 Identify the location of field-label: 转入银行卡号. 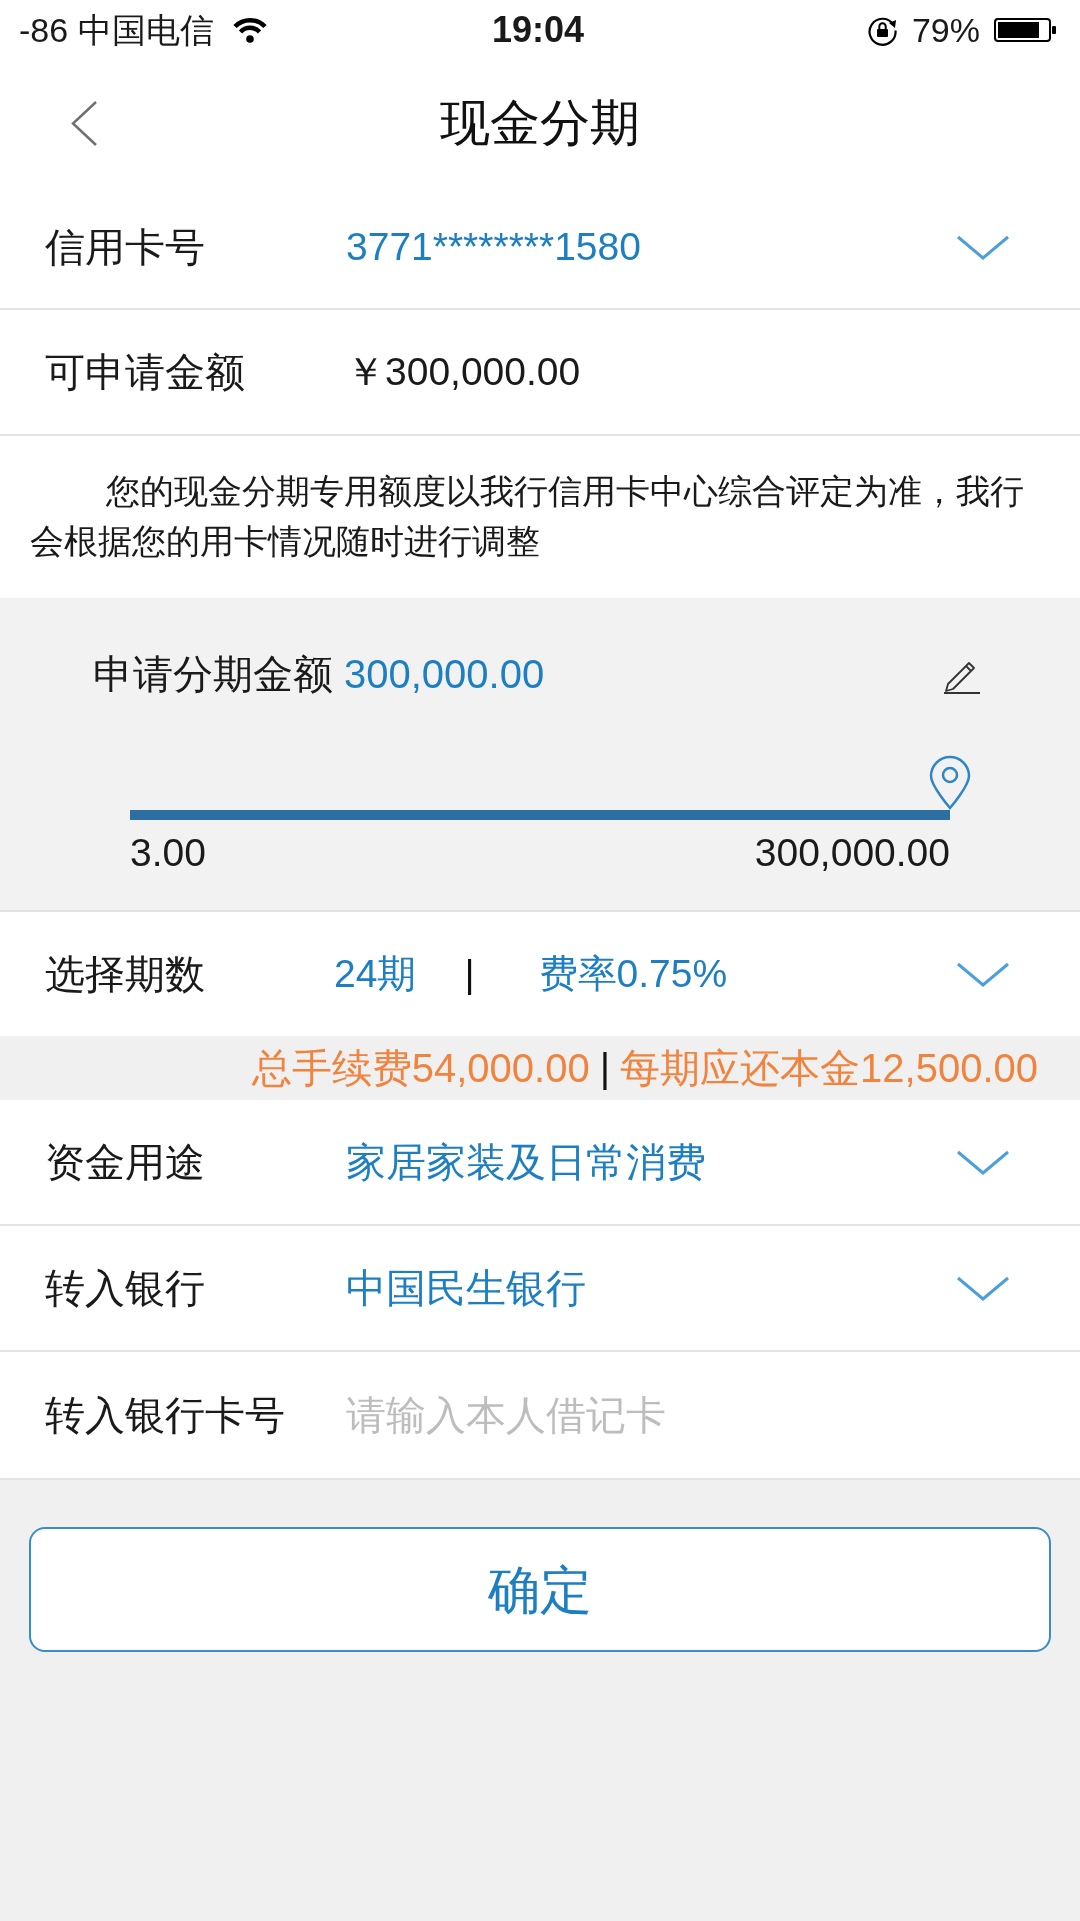
(165, 1415).